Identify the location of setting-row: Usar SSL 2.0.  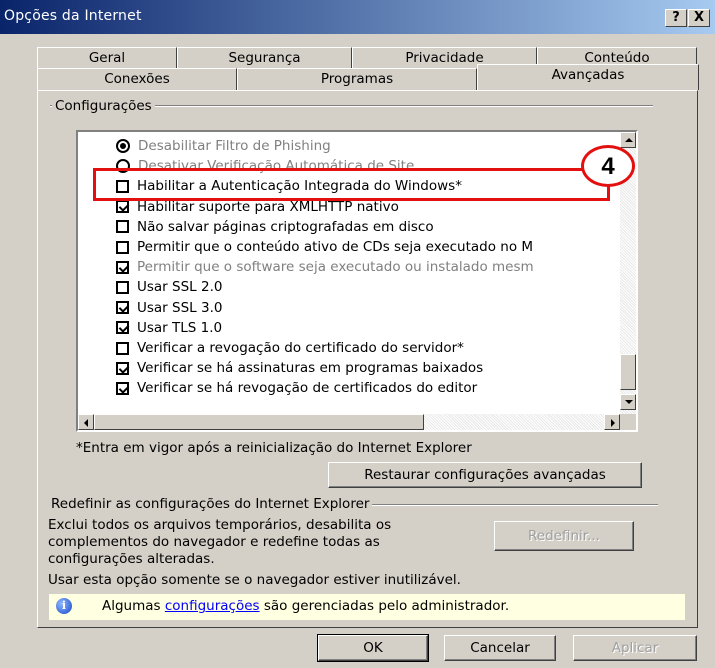
(169, 287).